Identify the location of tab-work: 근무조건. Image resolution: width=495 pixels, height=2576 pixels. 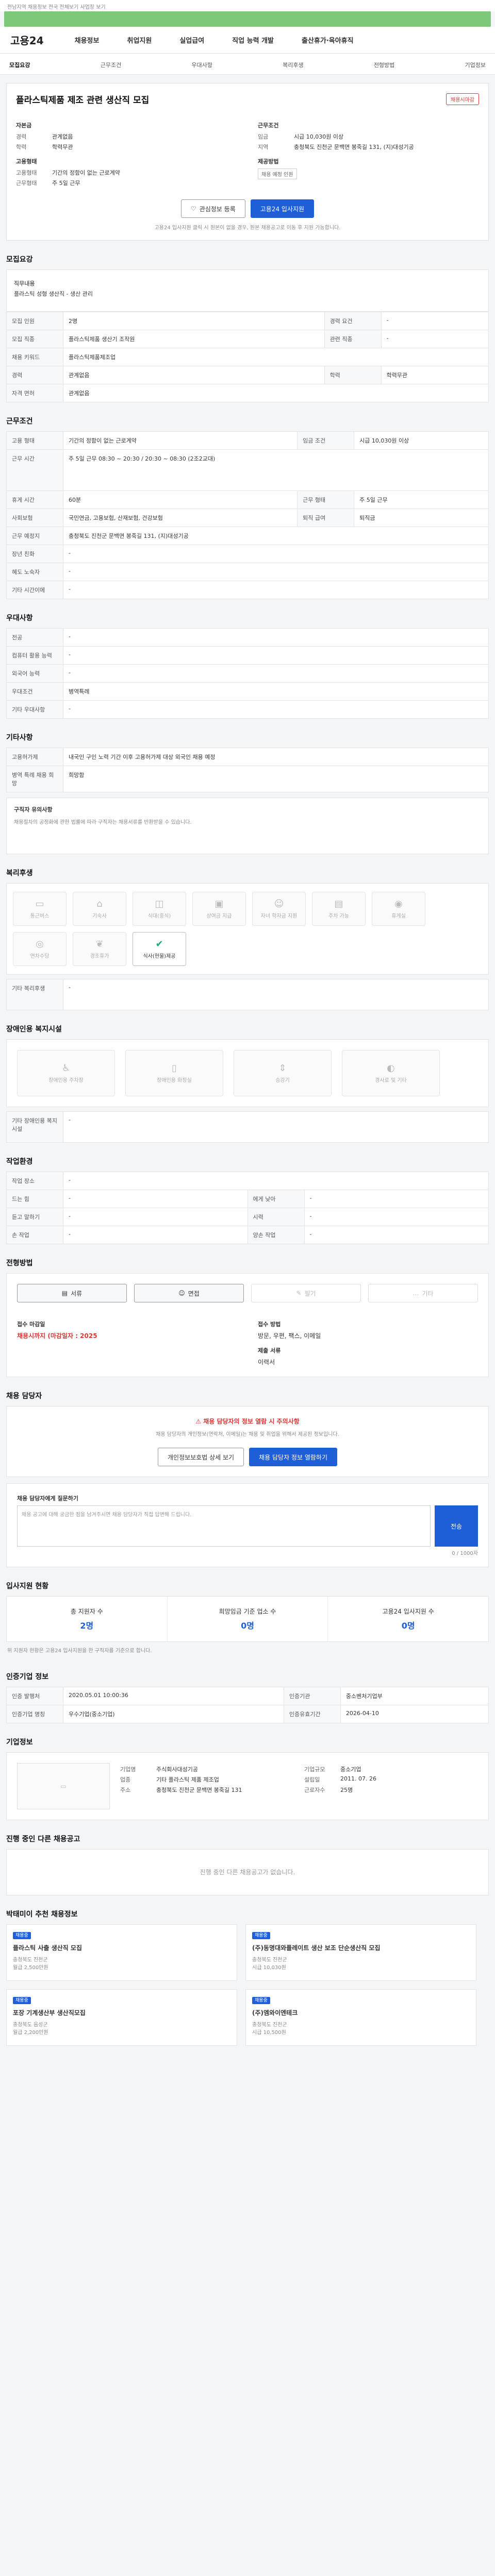
(111, 65).